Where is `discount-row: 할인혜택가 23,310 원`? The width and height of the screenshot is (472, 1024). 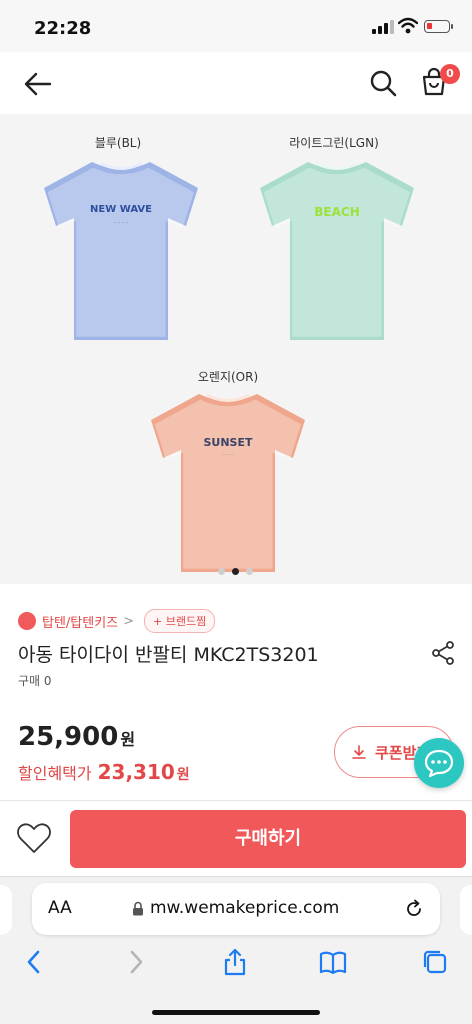
discount-row: 할인혜택가 23,310 원 is located at coordinates (104, 772).